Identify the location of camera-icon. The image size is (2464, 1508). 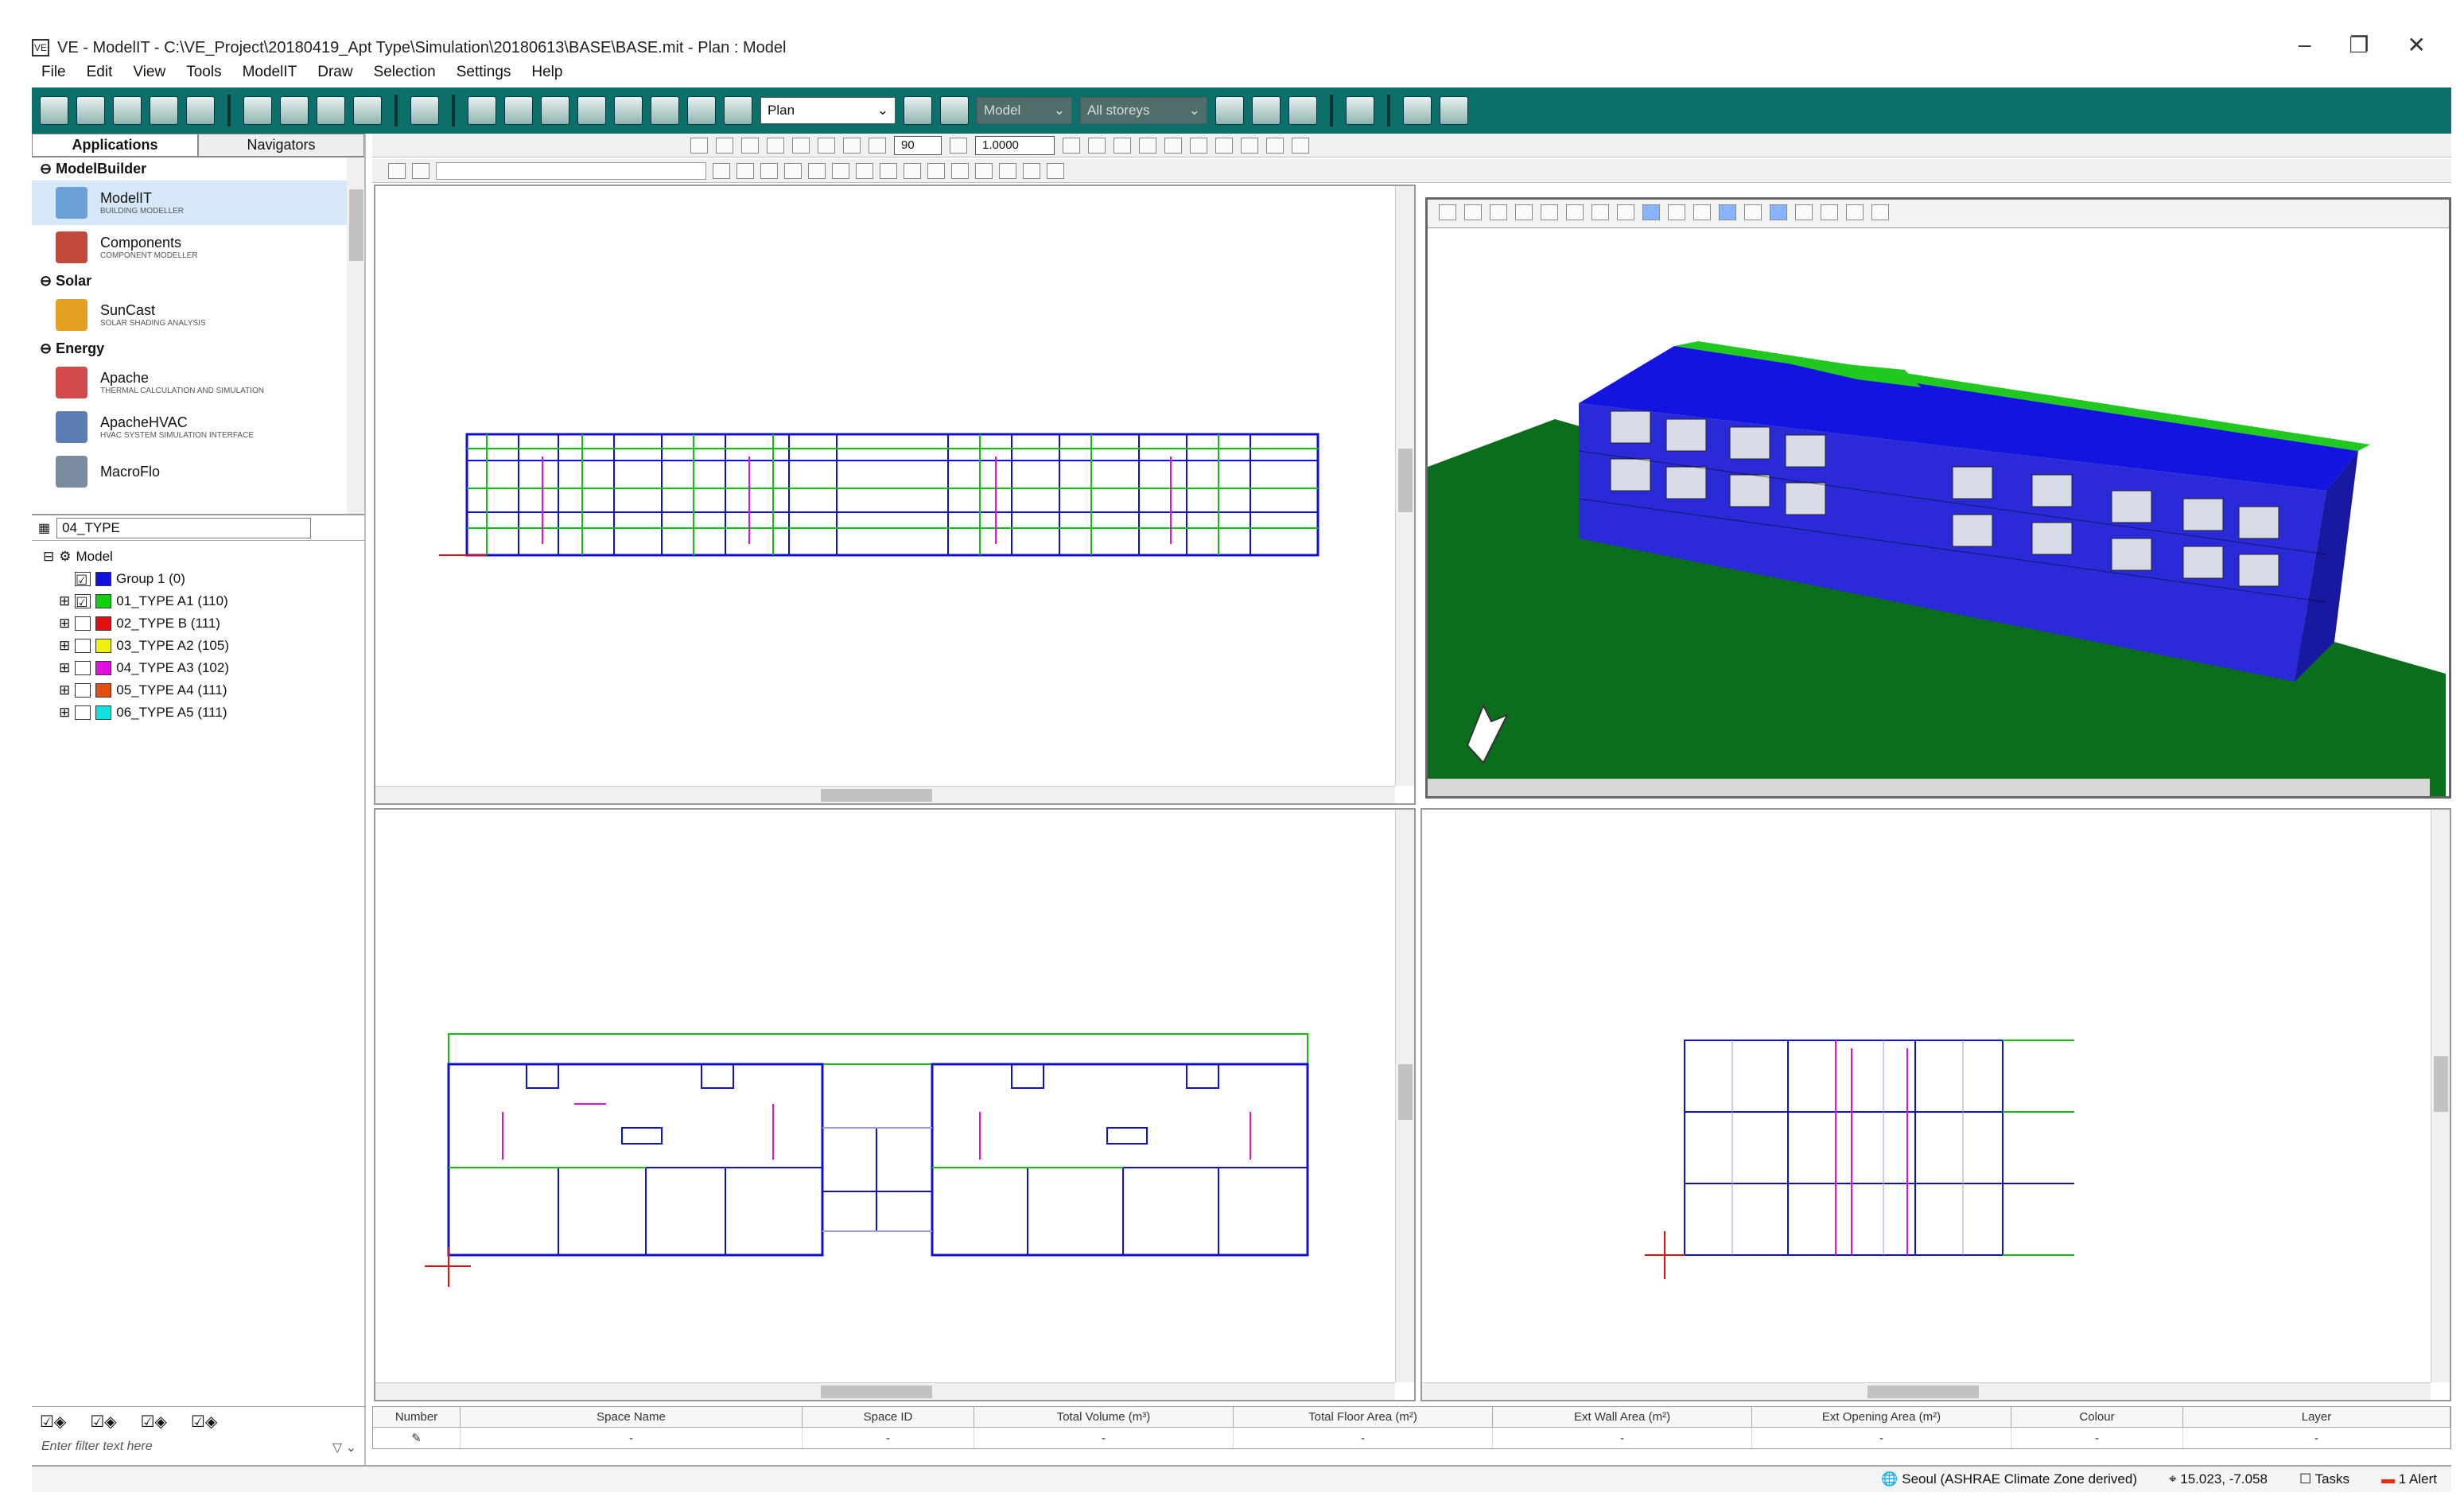
(1524, 212).